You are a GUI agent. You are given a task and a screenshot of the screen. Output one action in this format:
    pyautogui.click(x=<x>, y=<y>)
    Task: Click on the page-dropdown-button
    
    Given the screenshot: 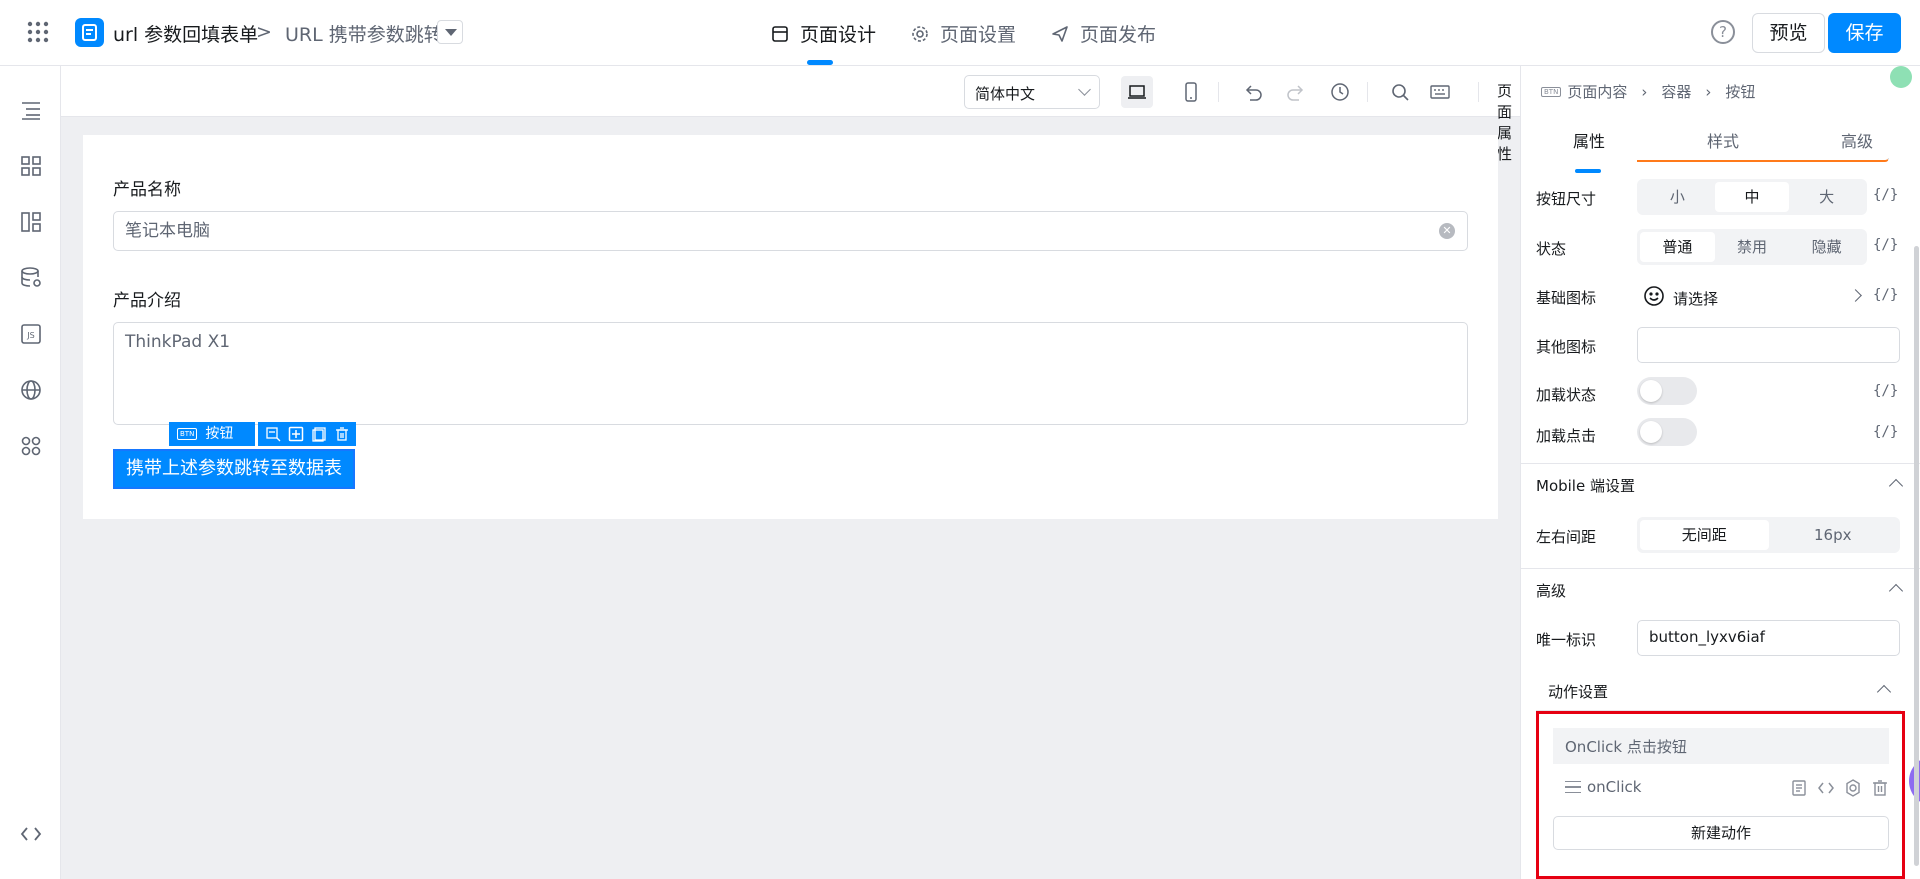 What is the action you would take?
    pyautogui.click(x=450, y=32)
    